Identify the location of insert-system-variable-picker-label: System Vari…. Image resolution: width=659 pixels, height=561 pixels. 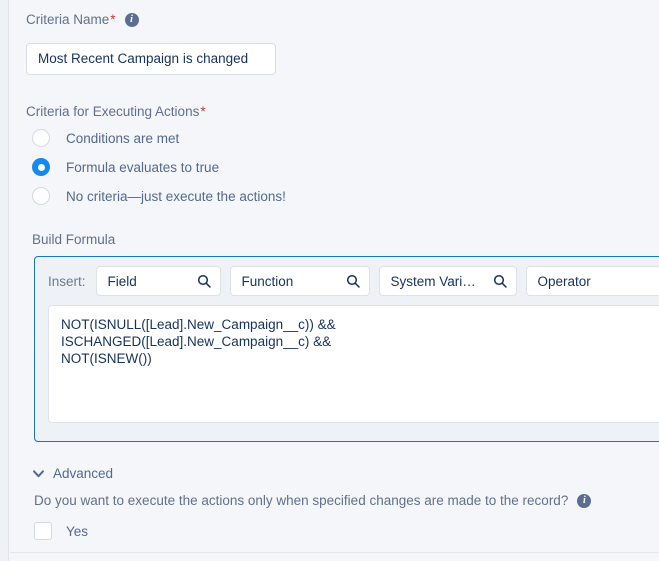
(433, 281).